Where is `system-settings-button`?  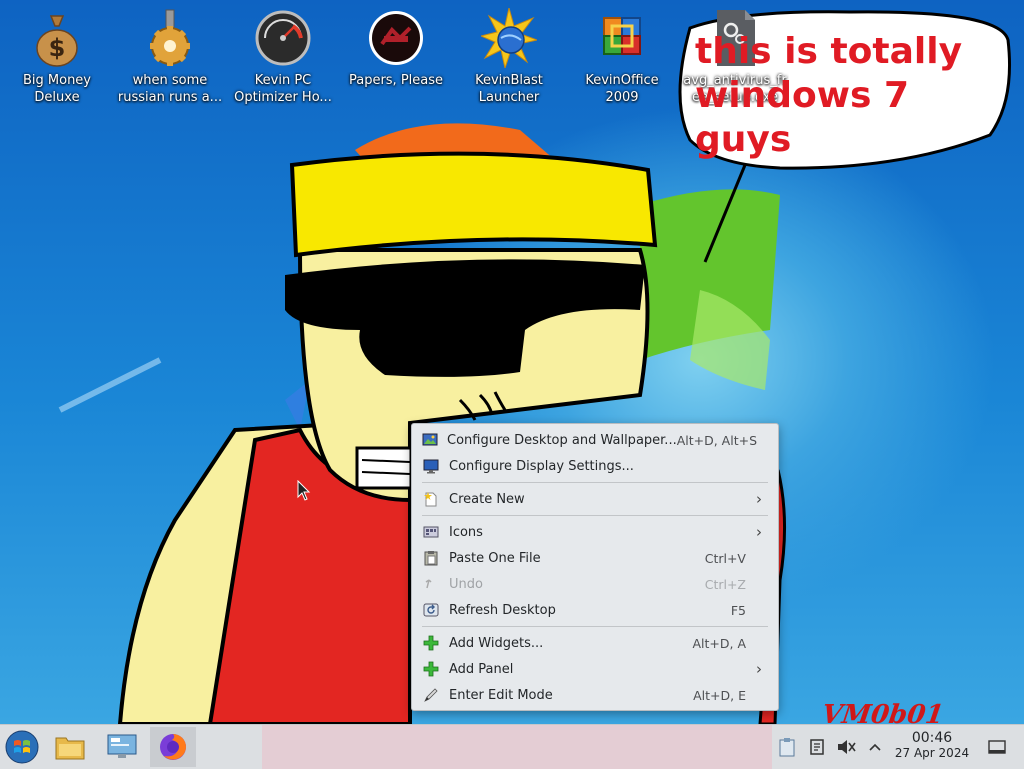 system-settings-button is located at coordinates (122, 747).